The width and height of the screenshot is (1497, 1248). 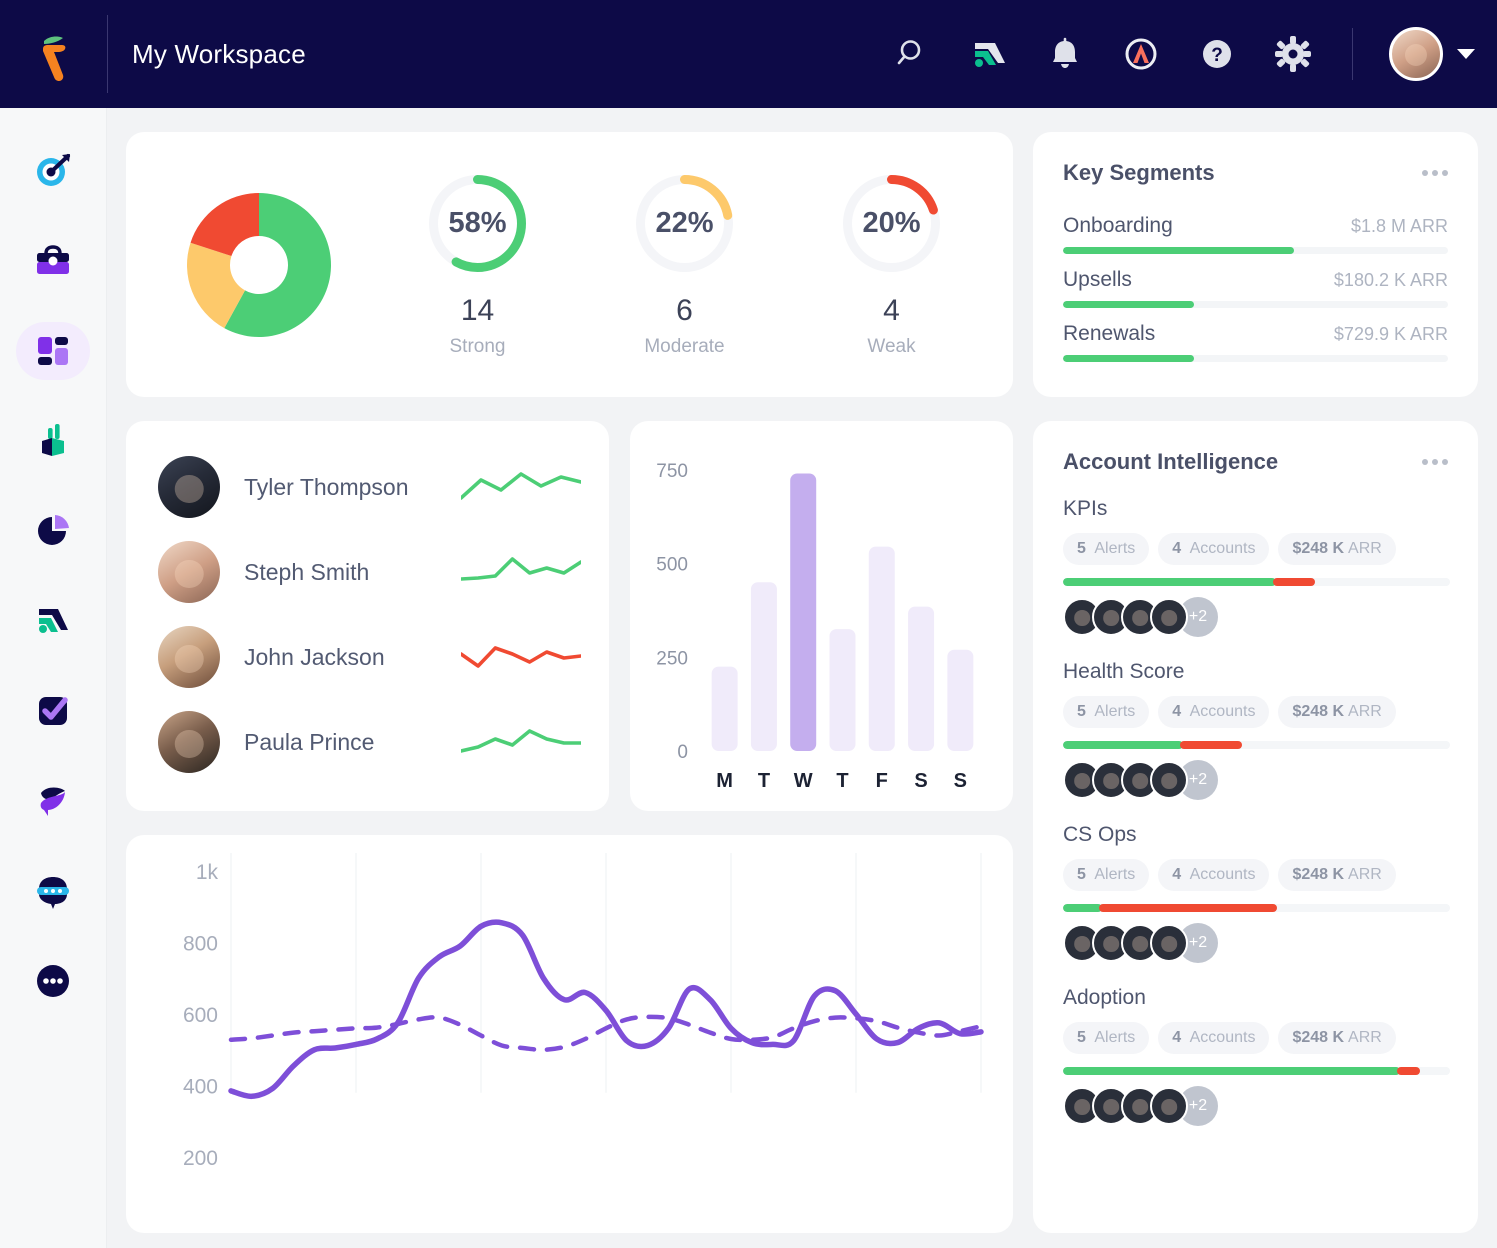 What do you see at coordinates (1390, 334) in the screenshot?
I see `segment-value: $729.9 K ARR` at bounding box center [1390, 334].